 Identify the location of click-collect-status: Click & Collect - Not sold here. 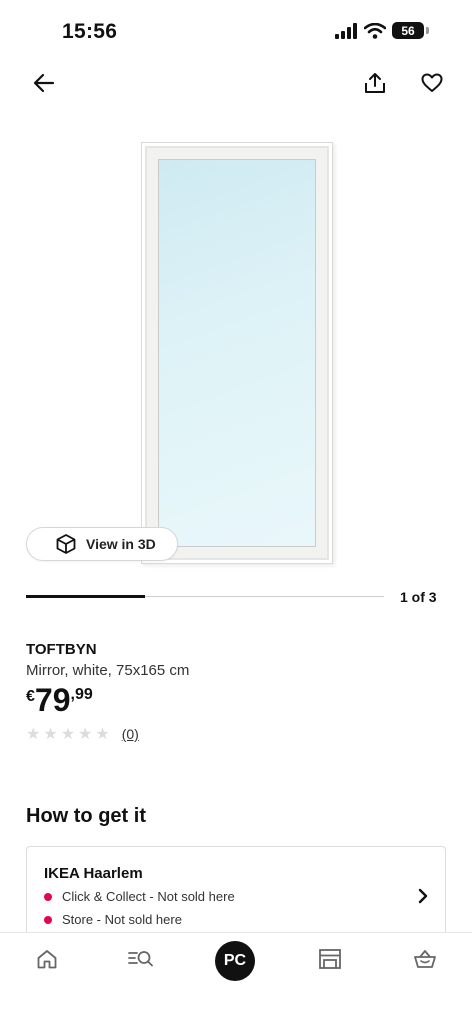
(139, 896).